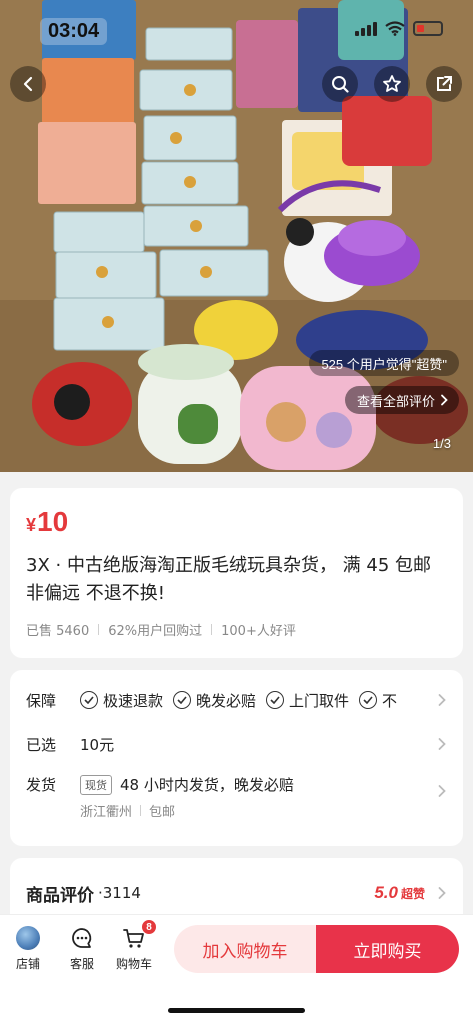  Describe the element at coordinates (96, 784) in the screenshot. I see `in-stock-badge: 现货` at that location.